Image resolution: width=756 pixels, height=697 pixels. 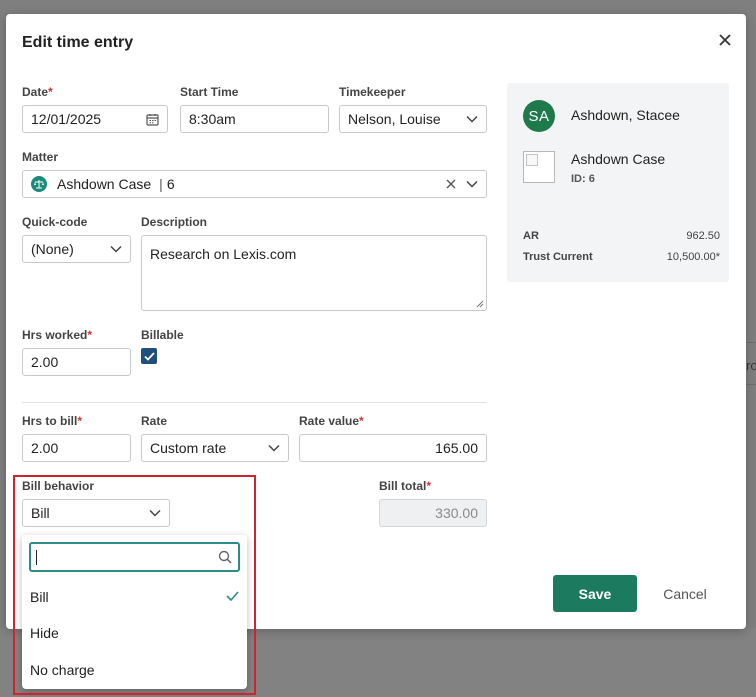 I want to click on close-icon, so click(x=725, y=40).